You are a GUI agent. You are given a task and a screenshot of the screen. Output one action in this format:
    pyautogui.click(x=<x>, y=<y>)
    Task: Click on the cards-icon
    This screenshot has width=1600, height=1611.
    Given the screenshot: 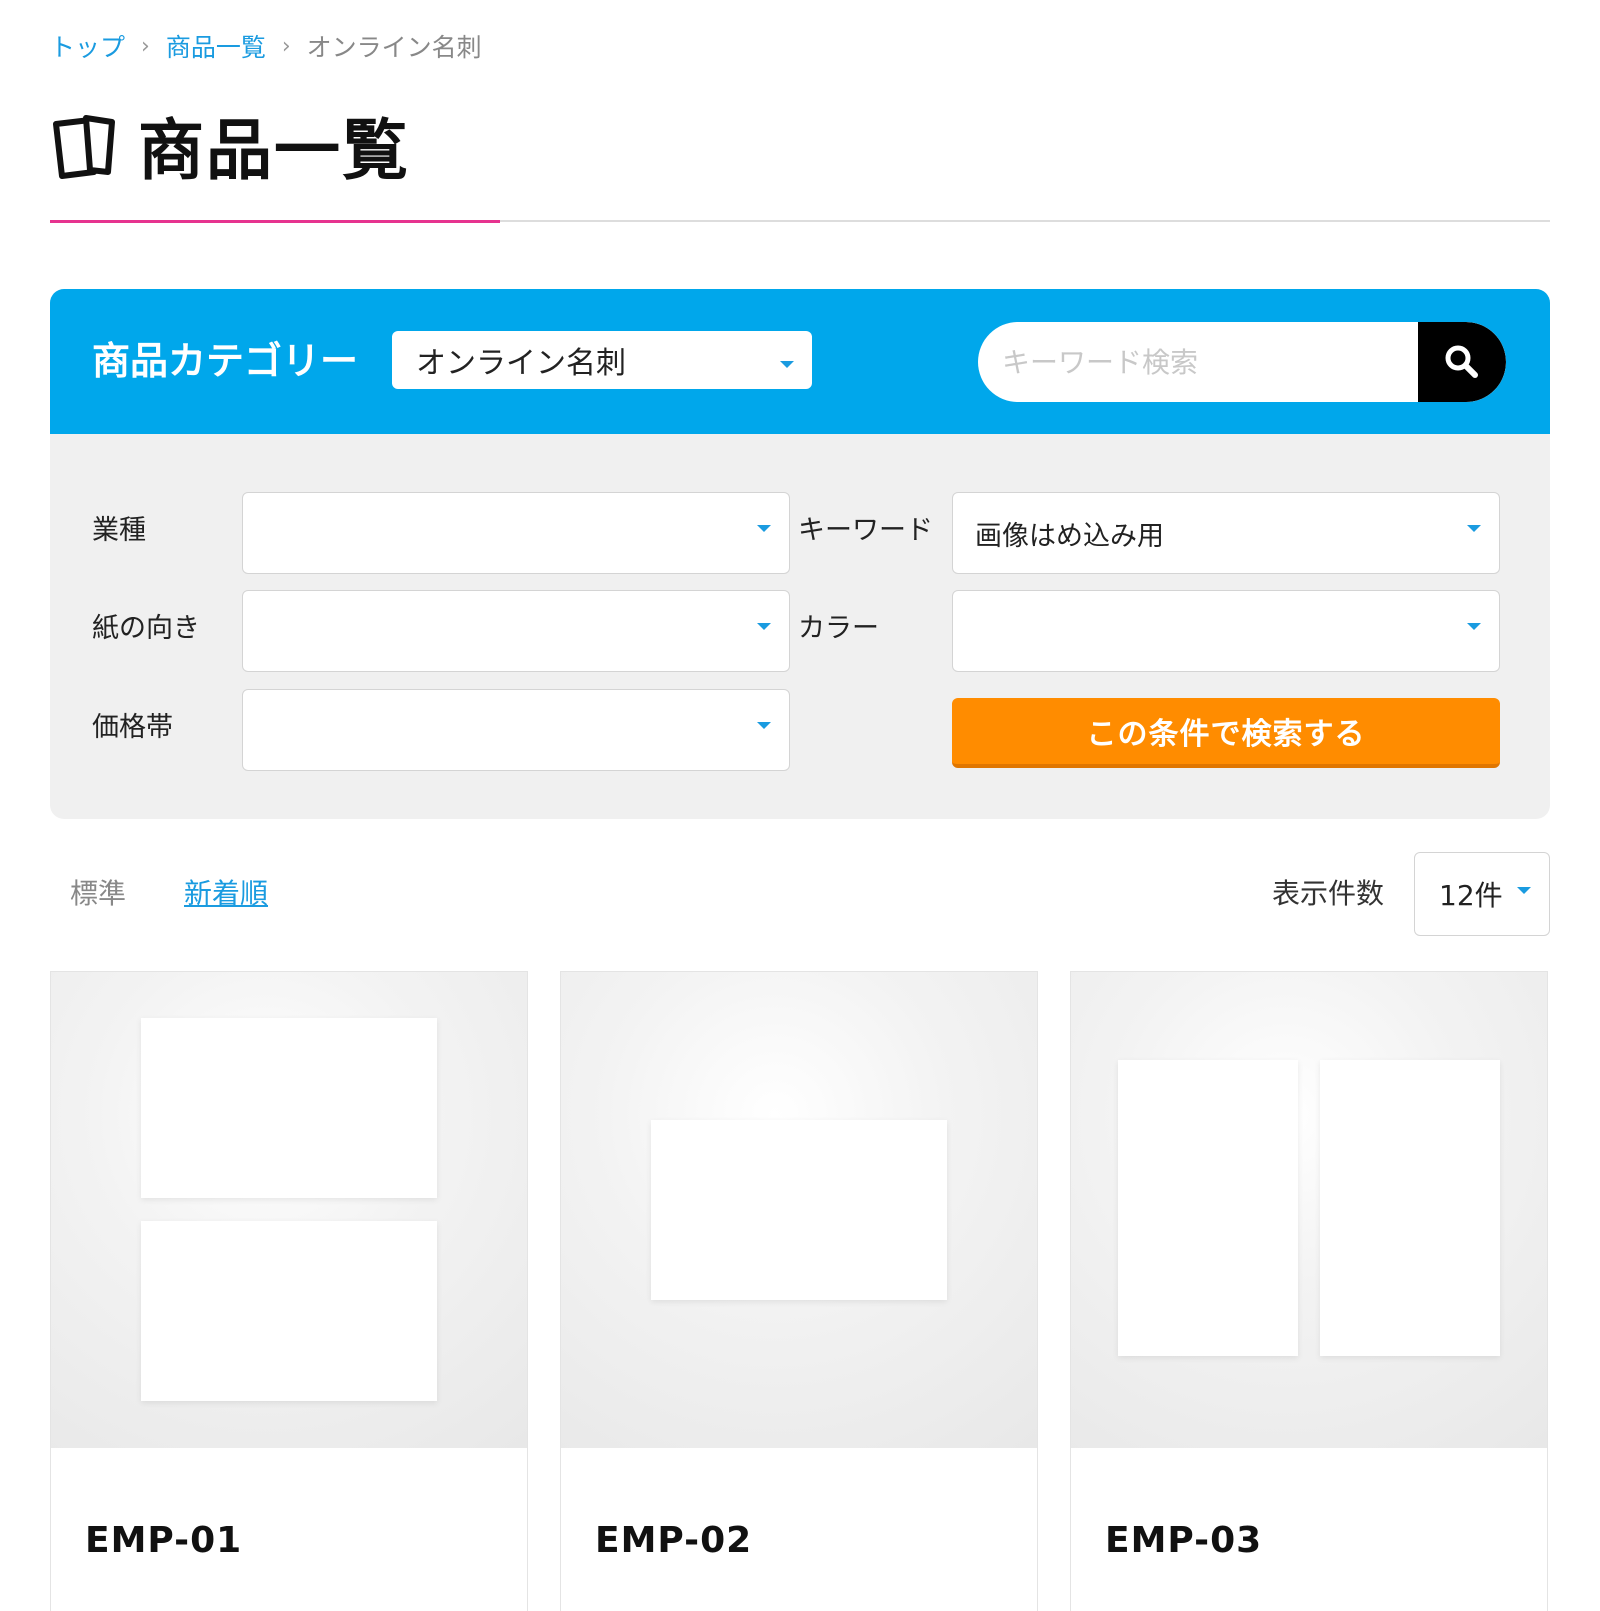 What is the action you would take?
    pyautogui.click(x=84, y=147)
    